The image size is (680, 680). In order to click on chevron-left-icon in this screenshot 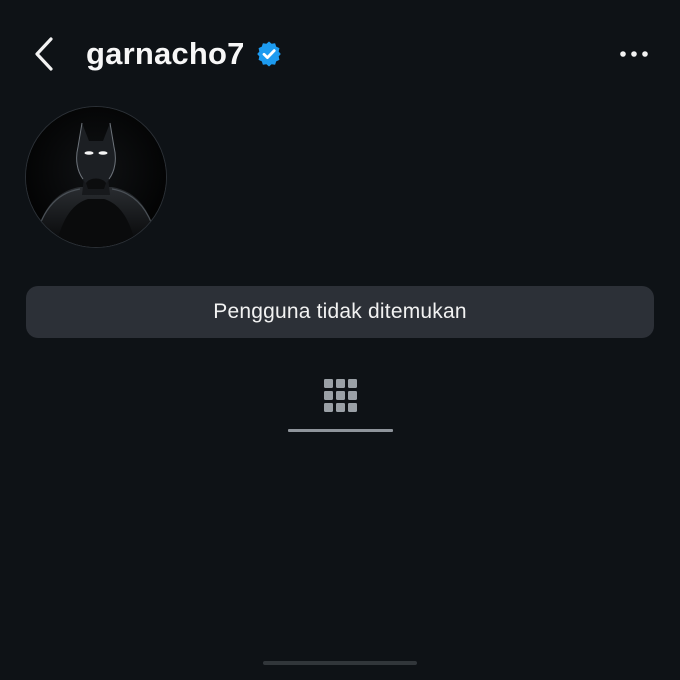, I will do `click(44, 54)`.